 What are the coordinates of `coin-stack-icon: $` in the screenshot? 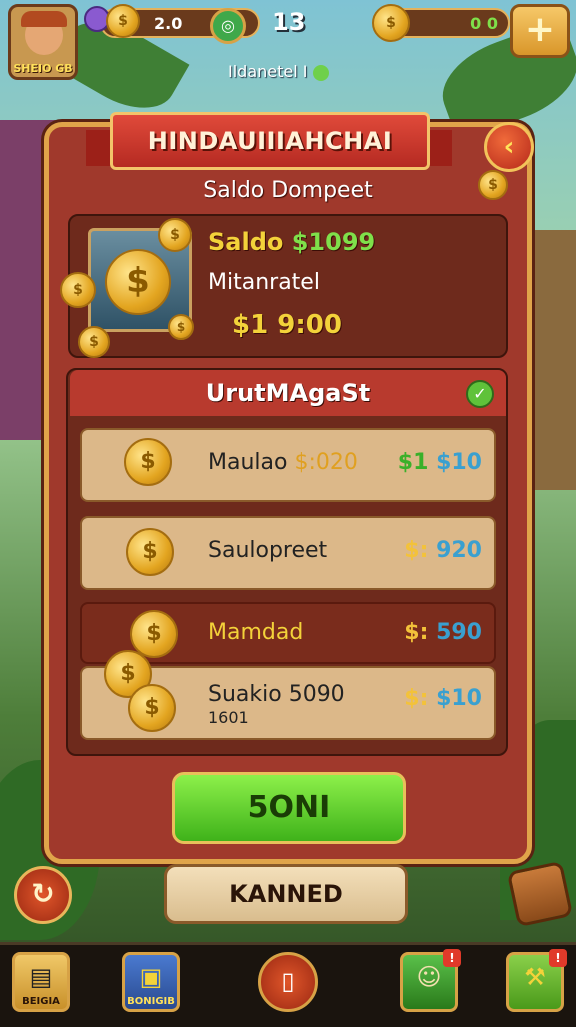 It's located at (138, 282).